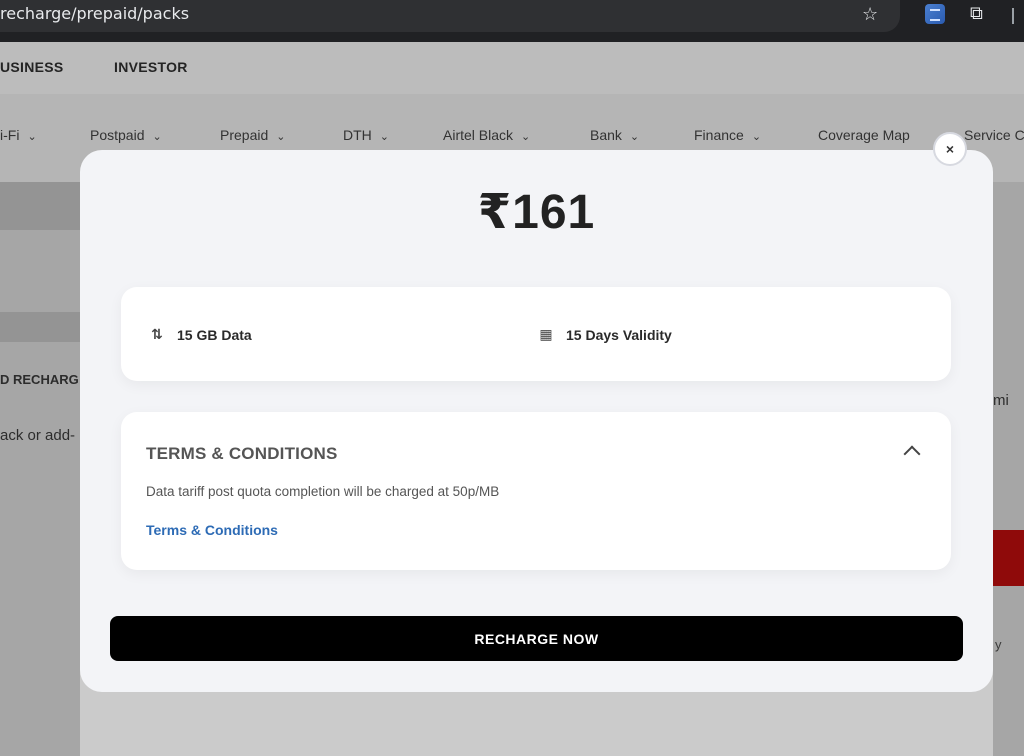 The image size is (1024, 756). Describe the element at coordinates (870, 14) in the screenshot. I see `star-icon: ☆` at that location.